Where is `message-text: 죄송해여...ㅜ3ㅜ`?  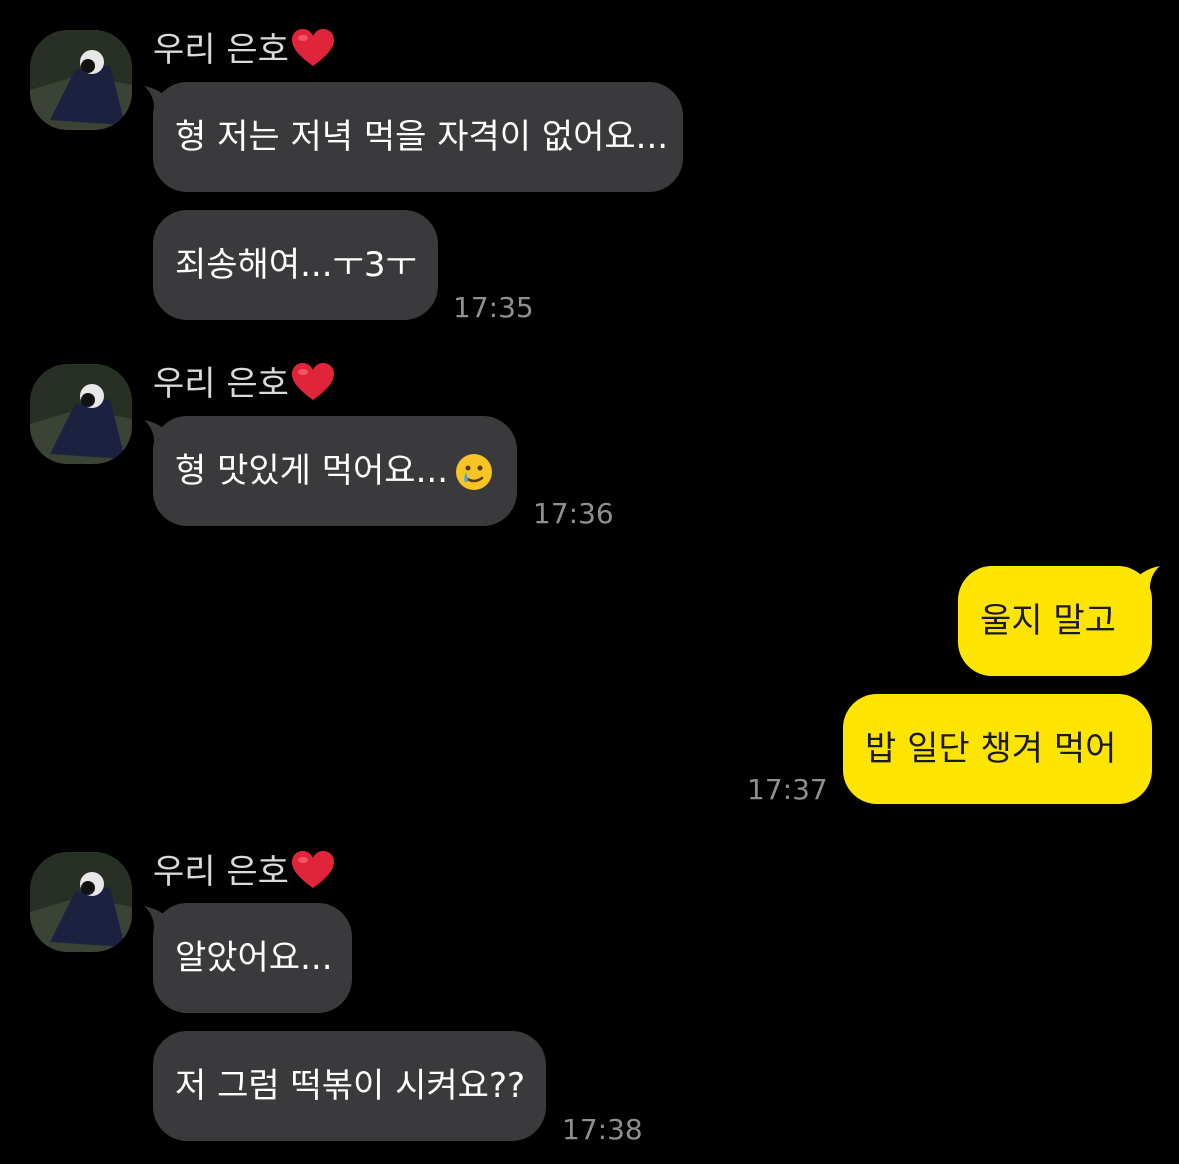 message-text: 죄송해여...ㅜ3ㅜ is located at coordinates (296, 265).